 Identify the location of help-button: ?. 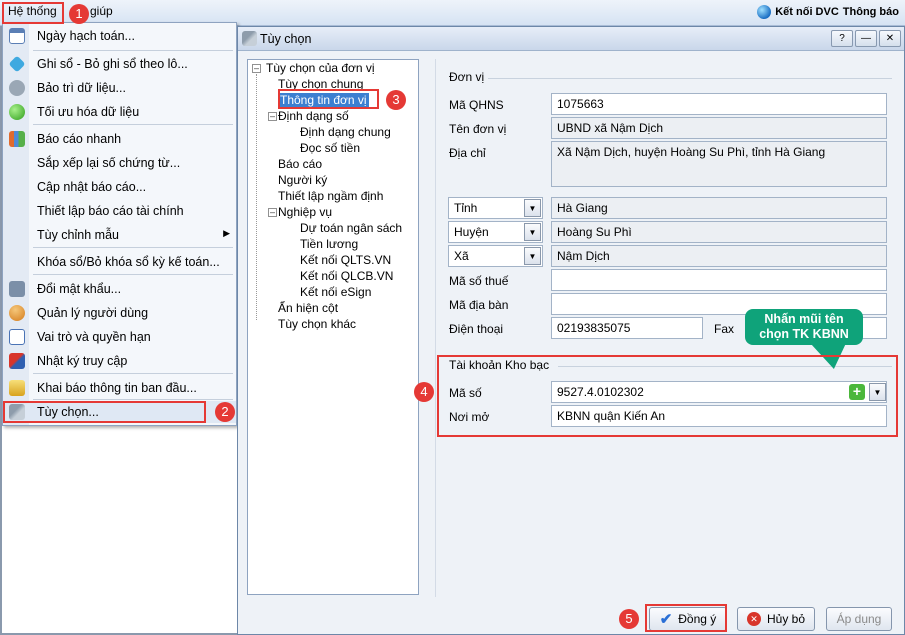
(842, 38).